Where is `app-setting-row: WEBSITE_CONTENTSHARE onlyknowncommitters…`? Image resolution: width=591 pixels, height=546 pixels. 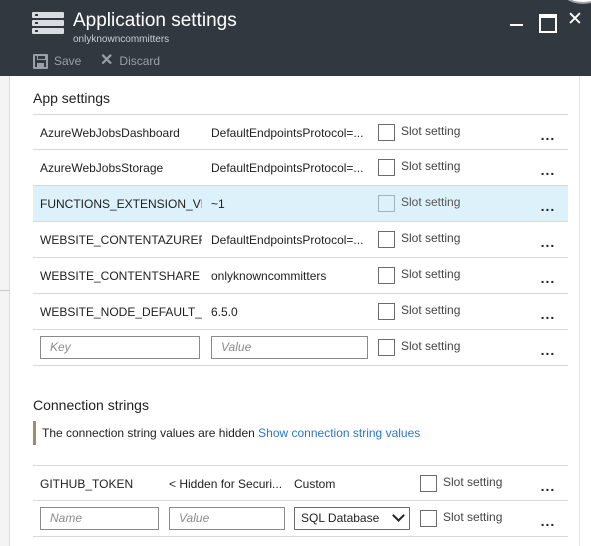 app-setting-row: WEBSITE_CONTENTSHARE onlyknowncommitters… is located at coordinates (300, 276).